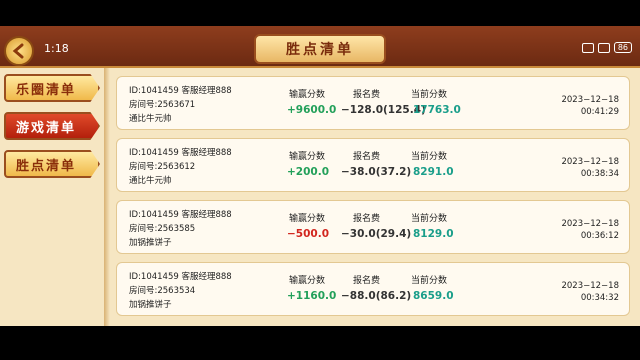 This screenshot has width=640, height=360. I want to click on sidebar-item-points: 胜点清单, so click(52, 164).